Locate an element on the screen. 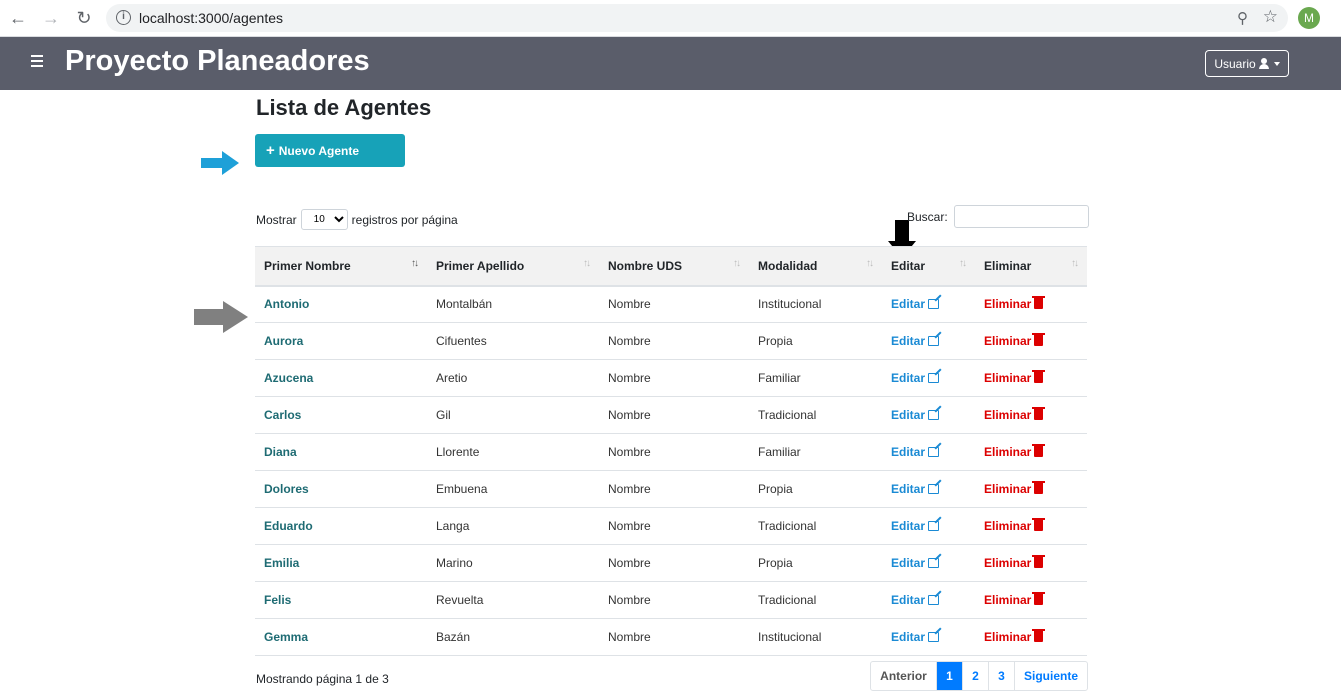 This screenshot has width=1341, height=696. cell-primer-nombre: Gemma is located at coordinates (341, 637).